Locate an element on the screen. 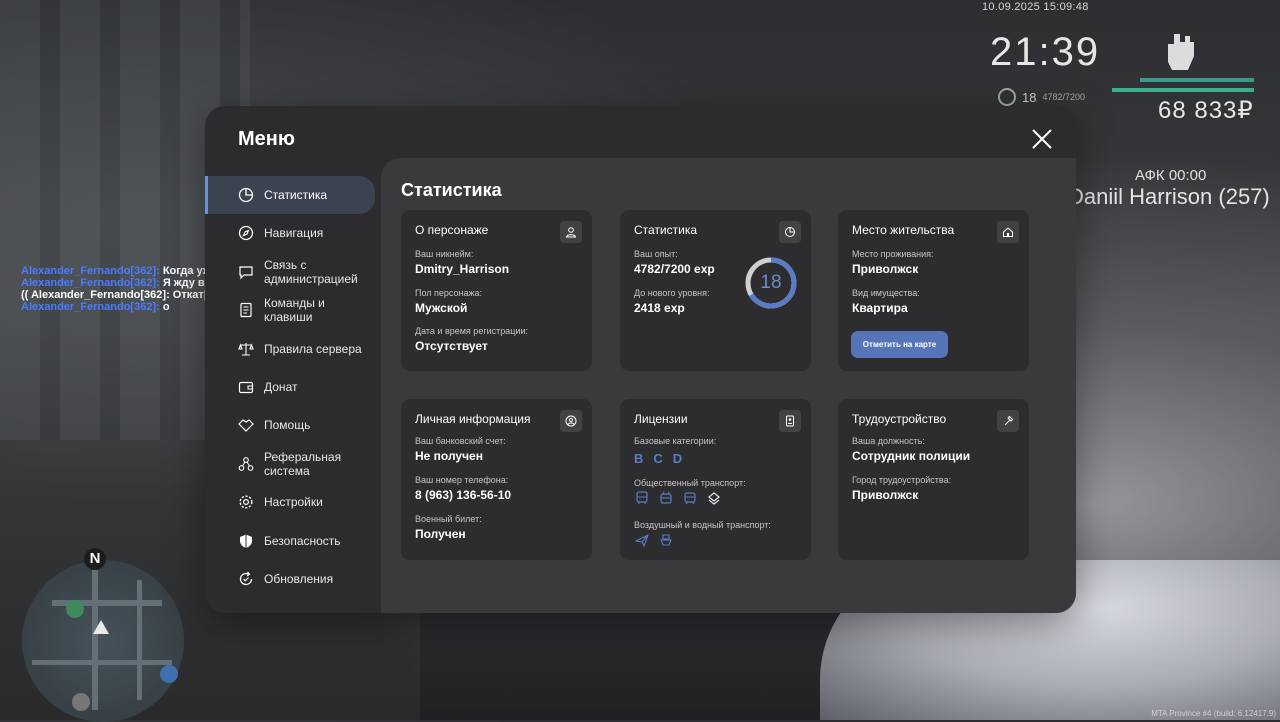 The width and height of the screenshot is (1280, 722). gear-icon is located at coordinates (246, 502).